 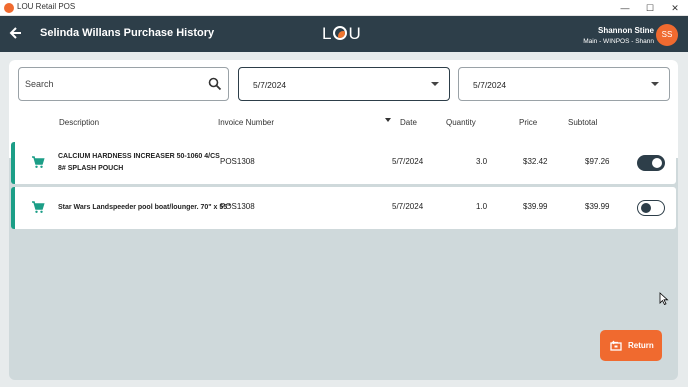 What do you see at coordinates (9, 8) in the screenshot?
I see `app-logo-icon` at bounding box center [9, 8].